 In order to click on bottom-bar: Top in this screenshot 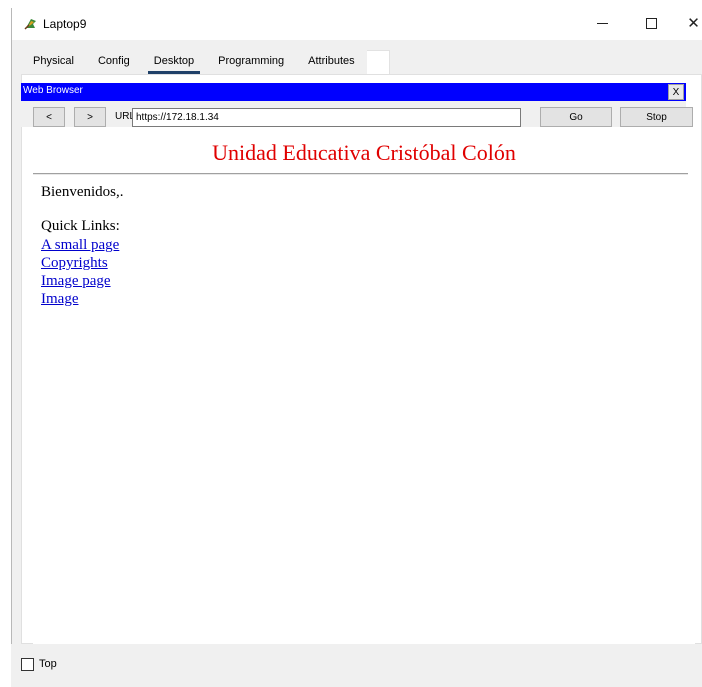, I will do `click(356, 665)`.